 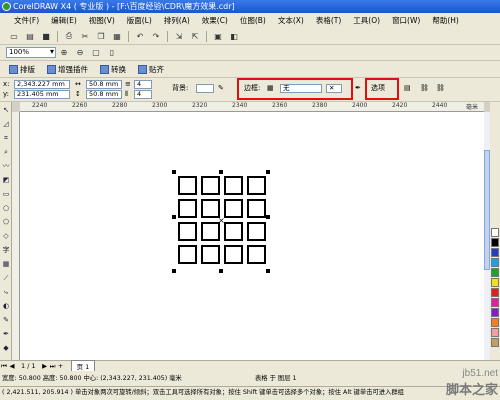 I want to click on paste-icon: ▦, so click(x=117, y=36).